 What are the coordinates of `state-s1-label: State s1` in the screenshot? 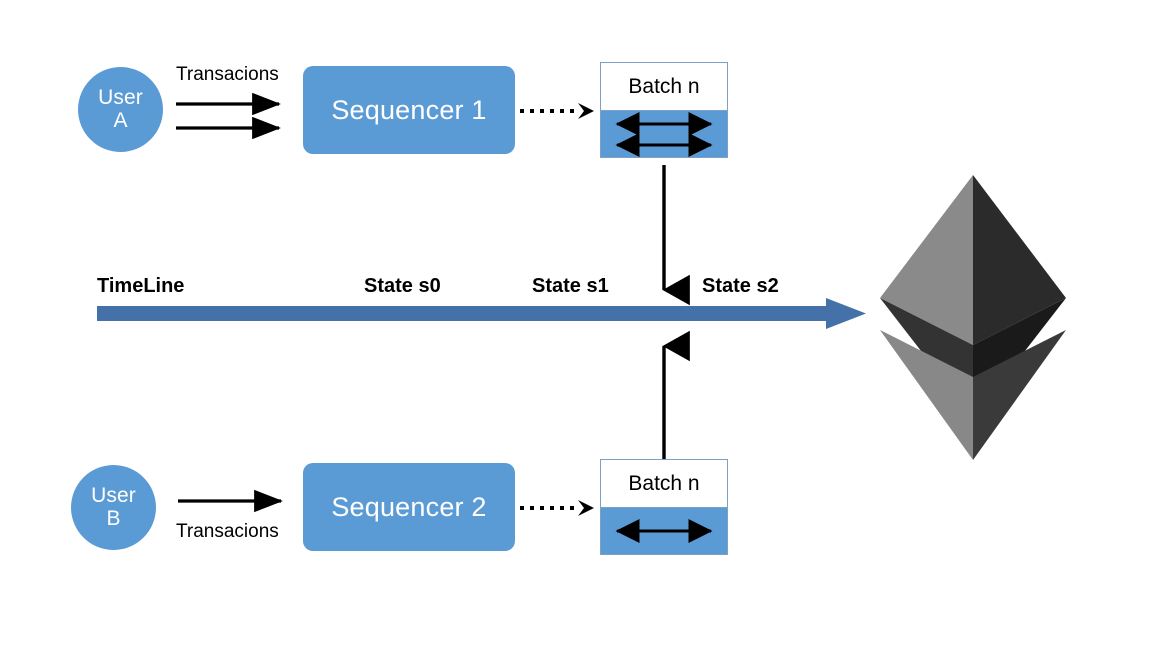 It's located at (570, 286).